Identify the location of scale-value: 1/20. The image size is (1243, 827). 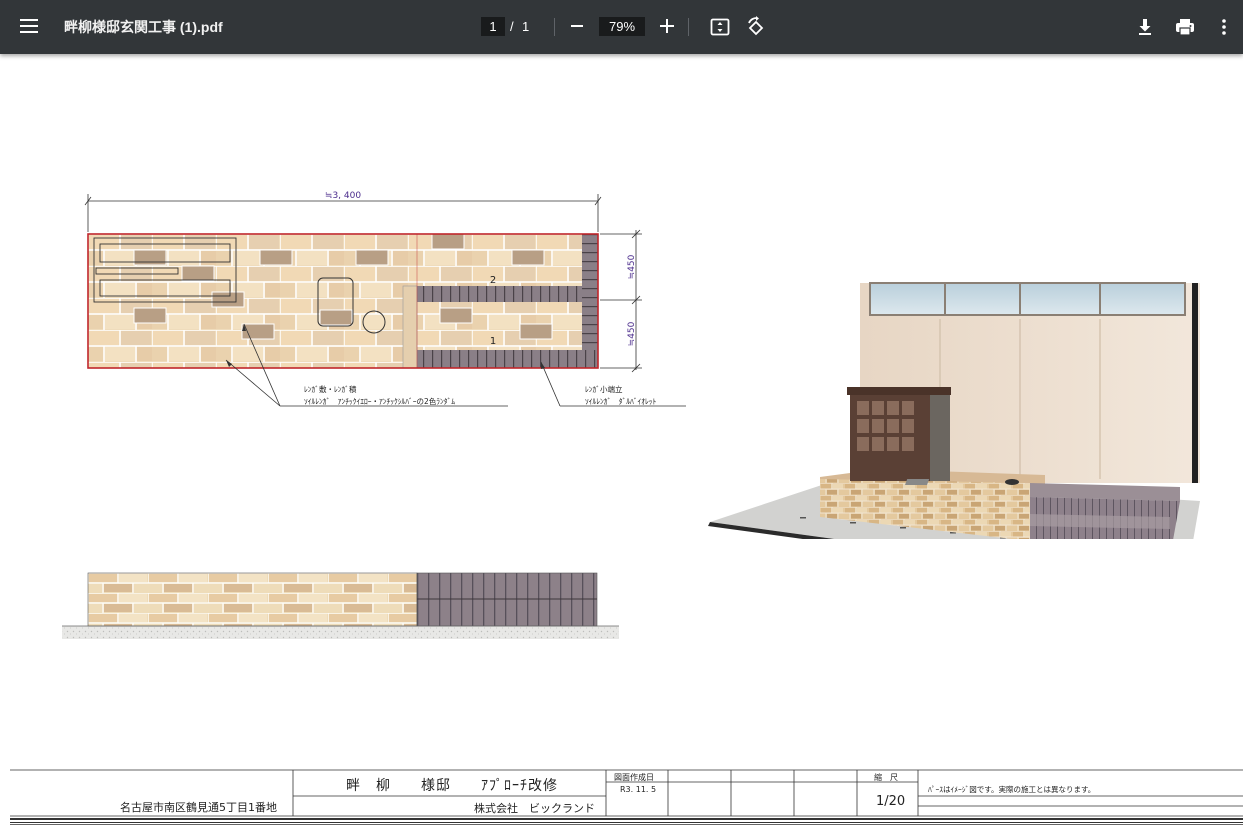
(891, 801).